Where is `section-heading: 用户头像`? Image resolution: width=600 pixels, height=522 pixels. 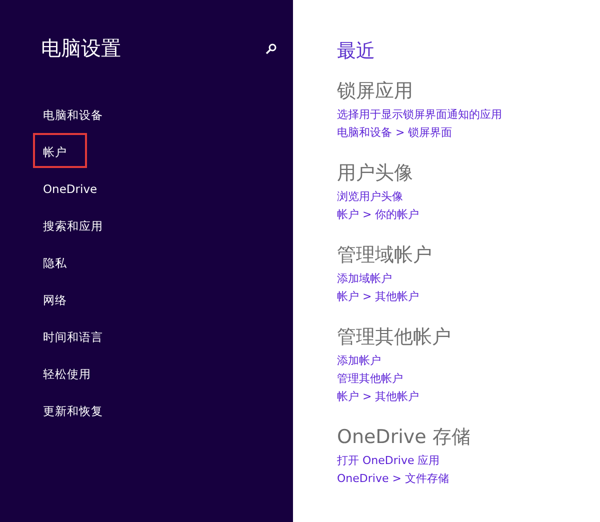 section-heading: 用户头像 is located at coordinates (375, 173).